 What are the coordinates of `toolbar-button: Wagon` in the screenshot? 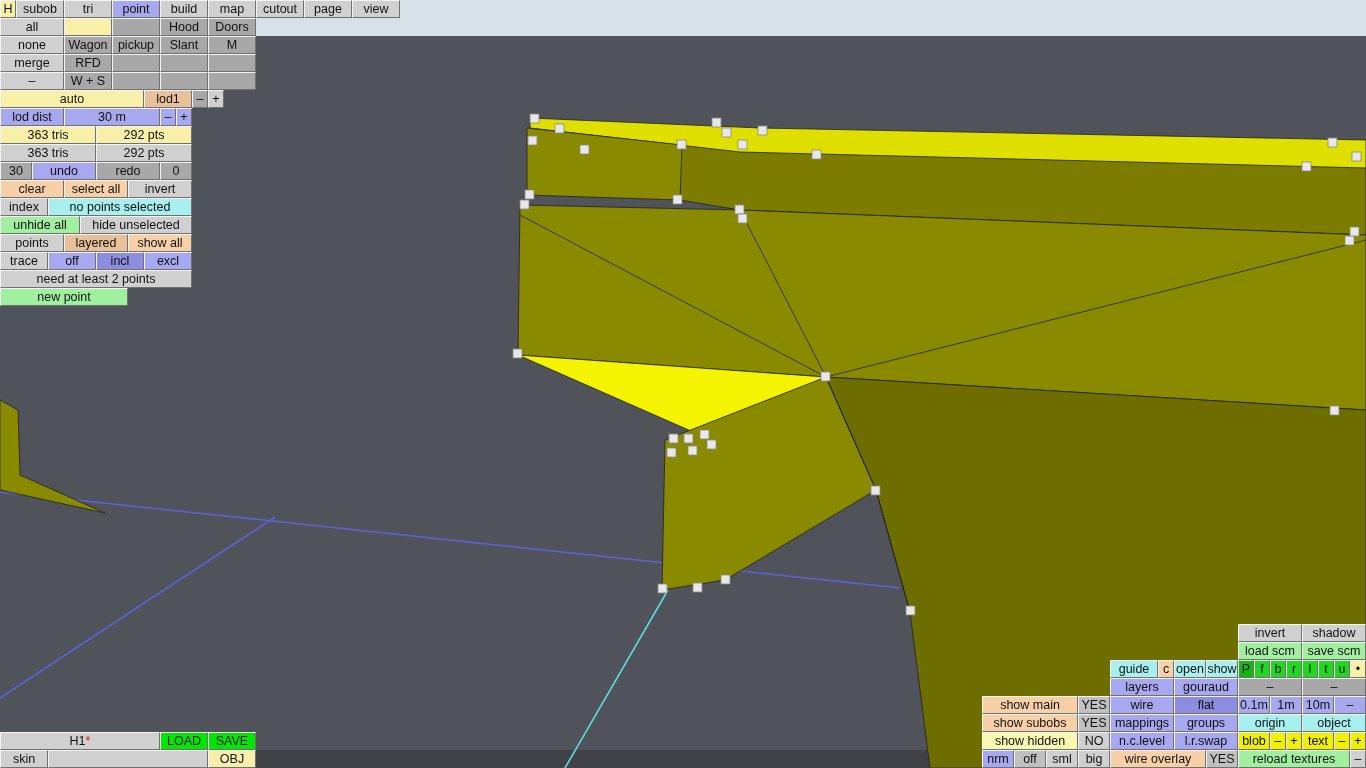 It's located at (88, 45).